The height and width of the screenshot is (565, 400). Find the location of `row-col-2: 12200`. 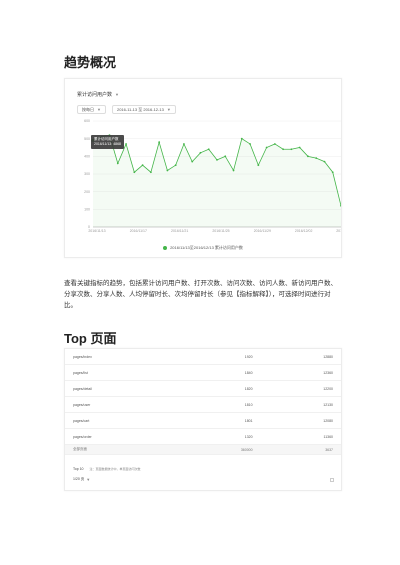

row-col-2: 12200 is located at coordinates (300, 388).